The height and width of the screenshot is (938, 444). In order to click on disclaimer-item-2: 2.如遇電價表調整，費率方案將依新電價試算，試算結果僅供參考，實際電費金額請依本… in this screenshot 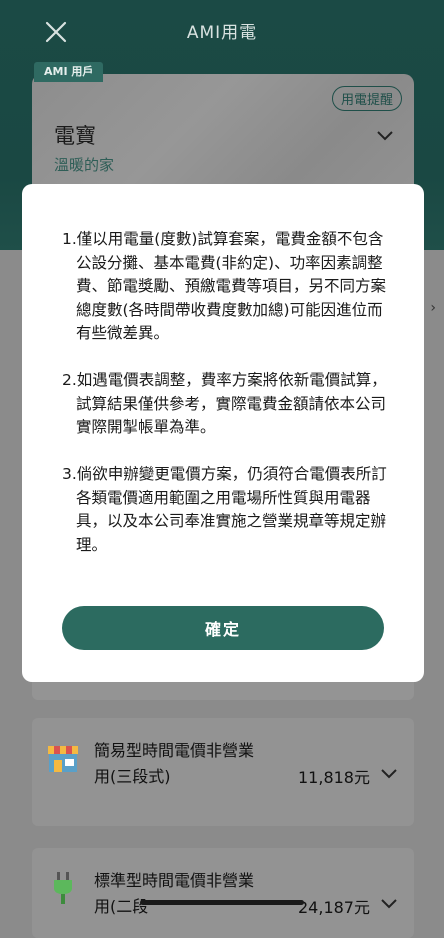, I will do `click(224, 403)`.